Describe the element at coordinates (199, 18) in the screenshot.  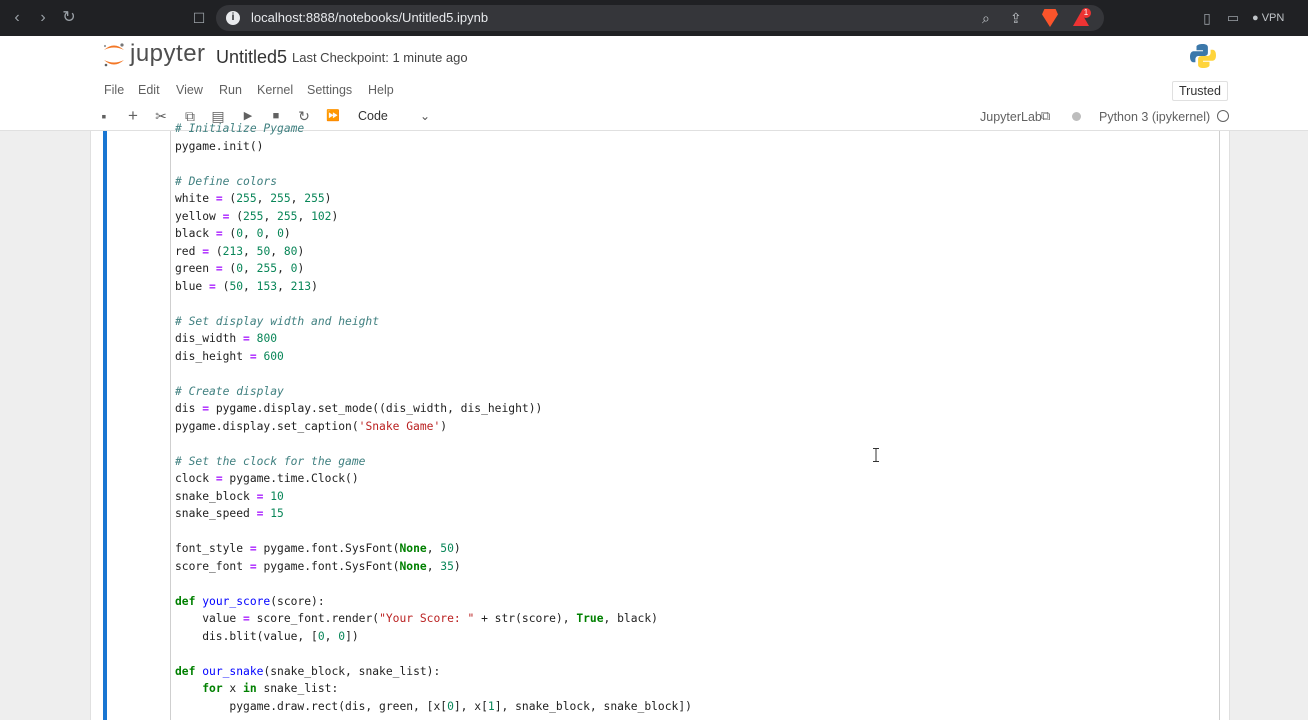
I see `bookmark-icon: ☐` at that location.